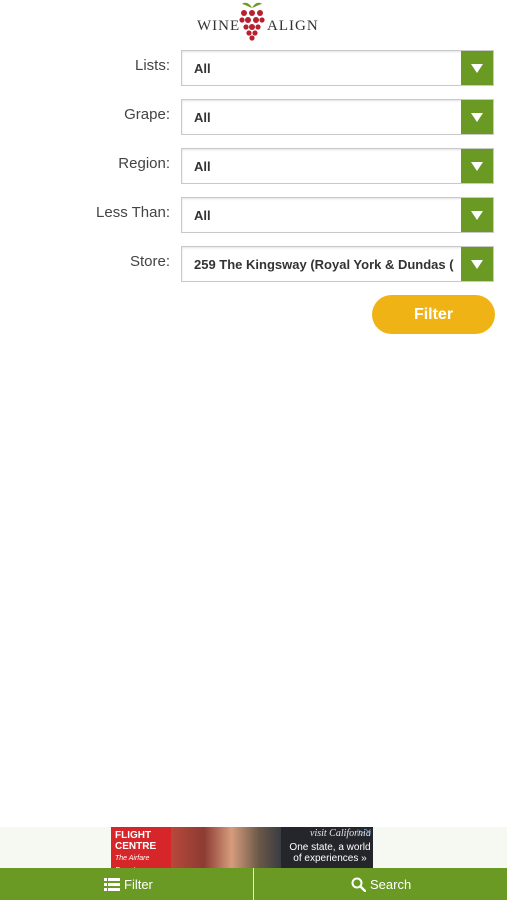 The width and height of the screenshot is (507, 900). I want to click on grape-logo-icon, so click(252, 21).